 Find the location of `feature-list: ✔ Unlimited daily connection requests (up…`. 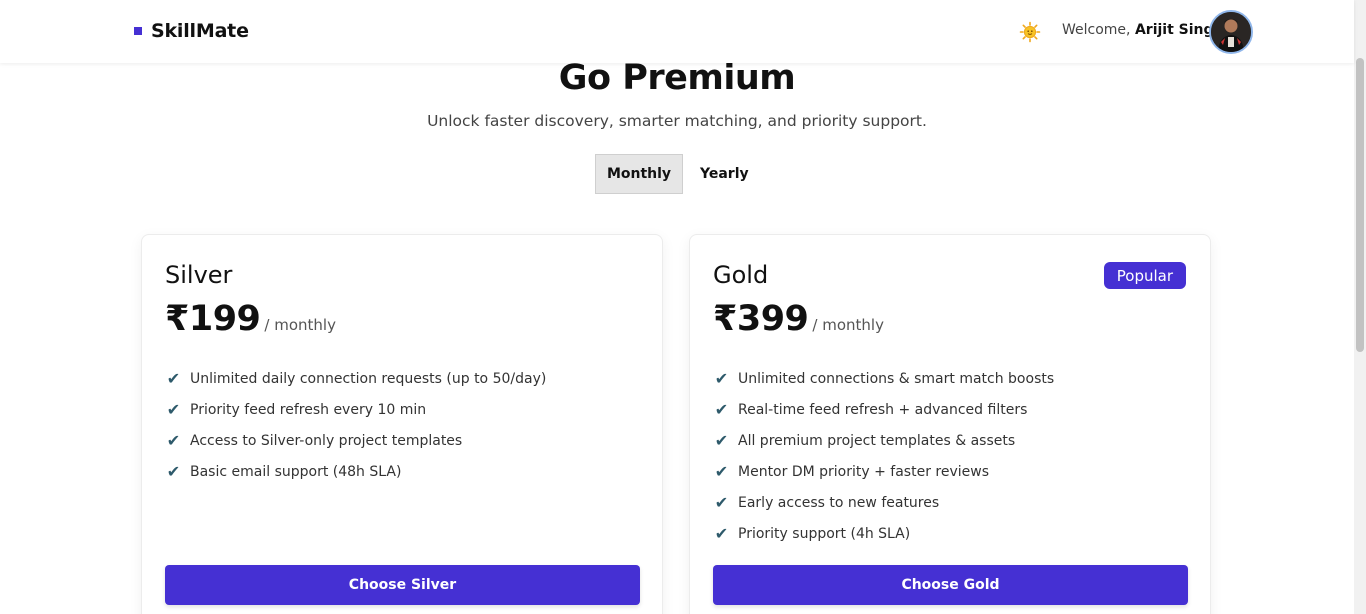

feature-list: ✔ Unlimited daily connection requests (up… is located at coordinates (356, 425).